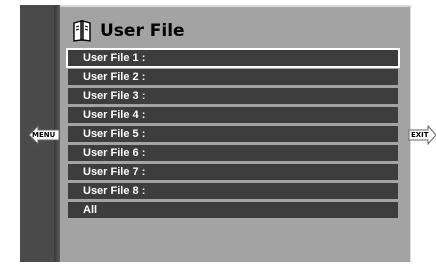 The height and width of the screenshot is (267, 436). I want to click on list-item-user-file-1: User File 1 :, so click(233, 58).